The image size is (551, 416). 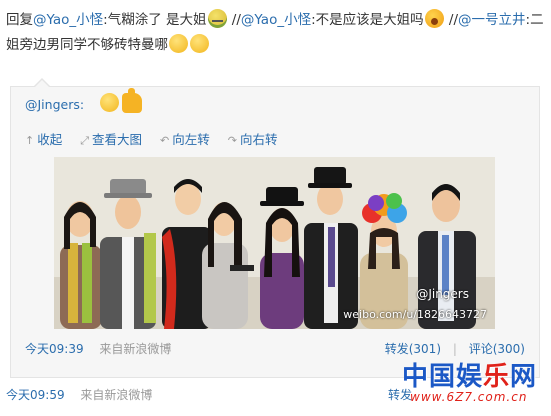 What do you see at coordinates (19, 20) in the screenshot?
I see `reply-prefix: 回复` at bounding box center [19, 20].